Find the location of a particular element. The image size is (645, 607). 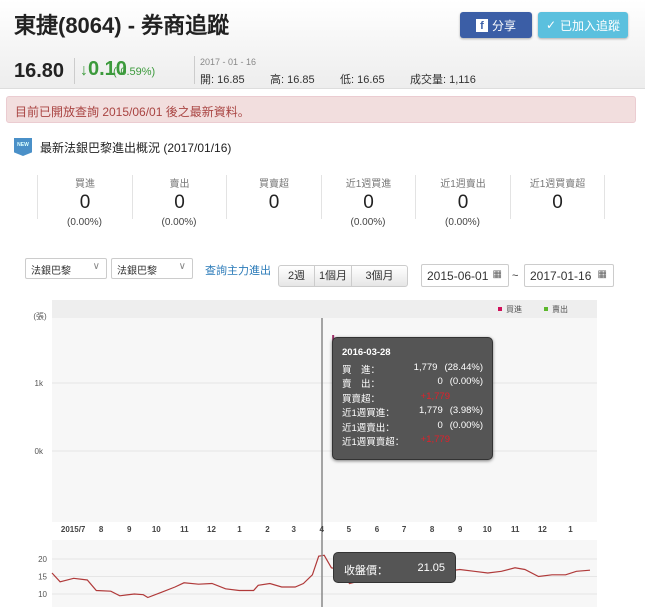

date-to-input: 2017-01-16 ▦ is located at coordinates (569, 275).